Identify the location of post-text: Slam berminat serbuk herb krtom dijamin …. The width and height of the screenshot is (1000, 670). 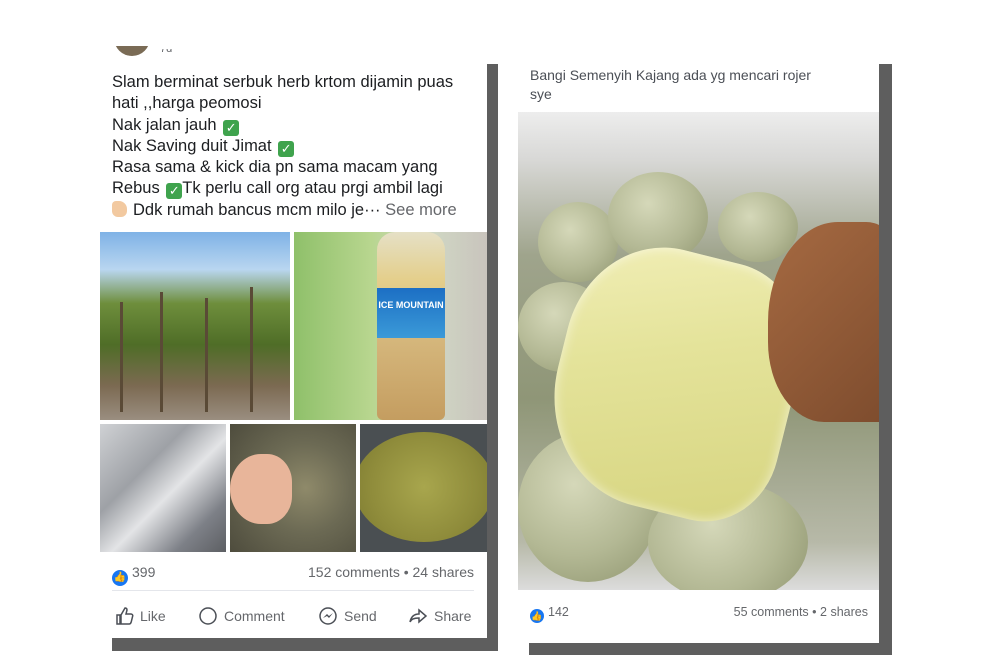
(295, 146).